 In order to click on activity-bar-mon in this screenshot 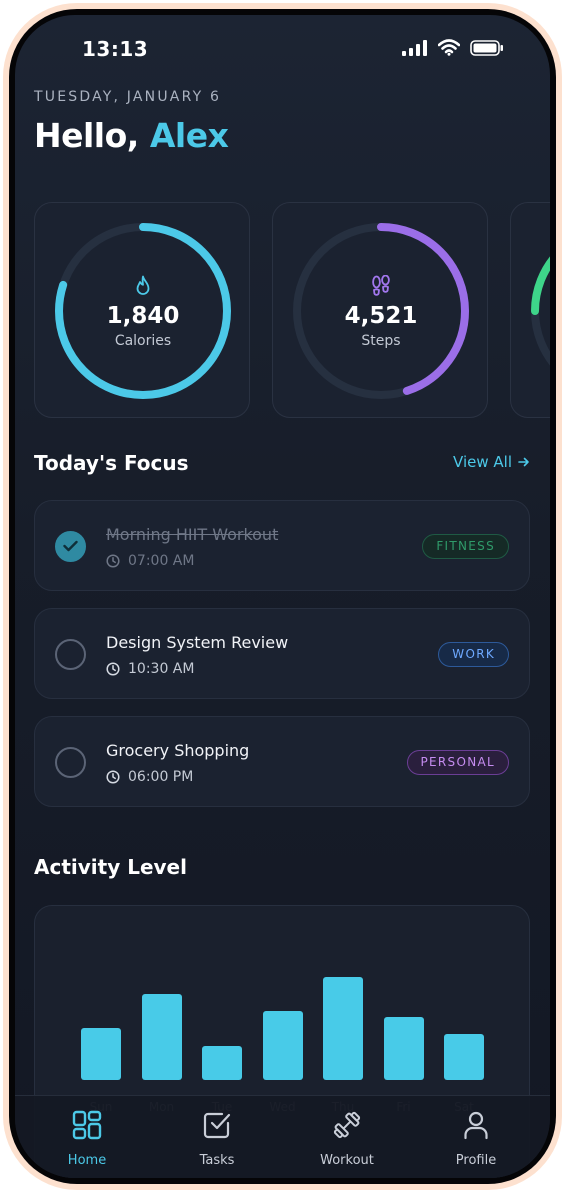, I will do `click(161, 1037)`.